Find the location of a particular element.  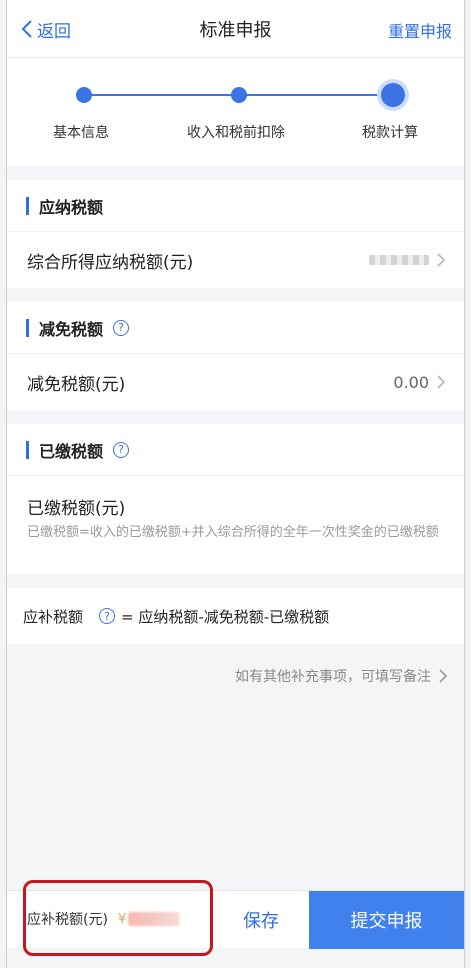

tax-reduction-row: 减免税额(元) 0.00 is located at coordinates (235, 382).